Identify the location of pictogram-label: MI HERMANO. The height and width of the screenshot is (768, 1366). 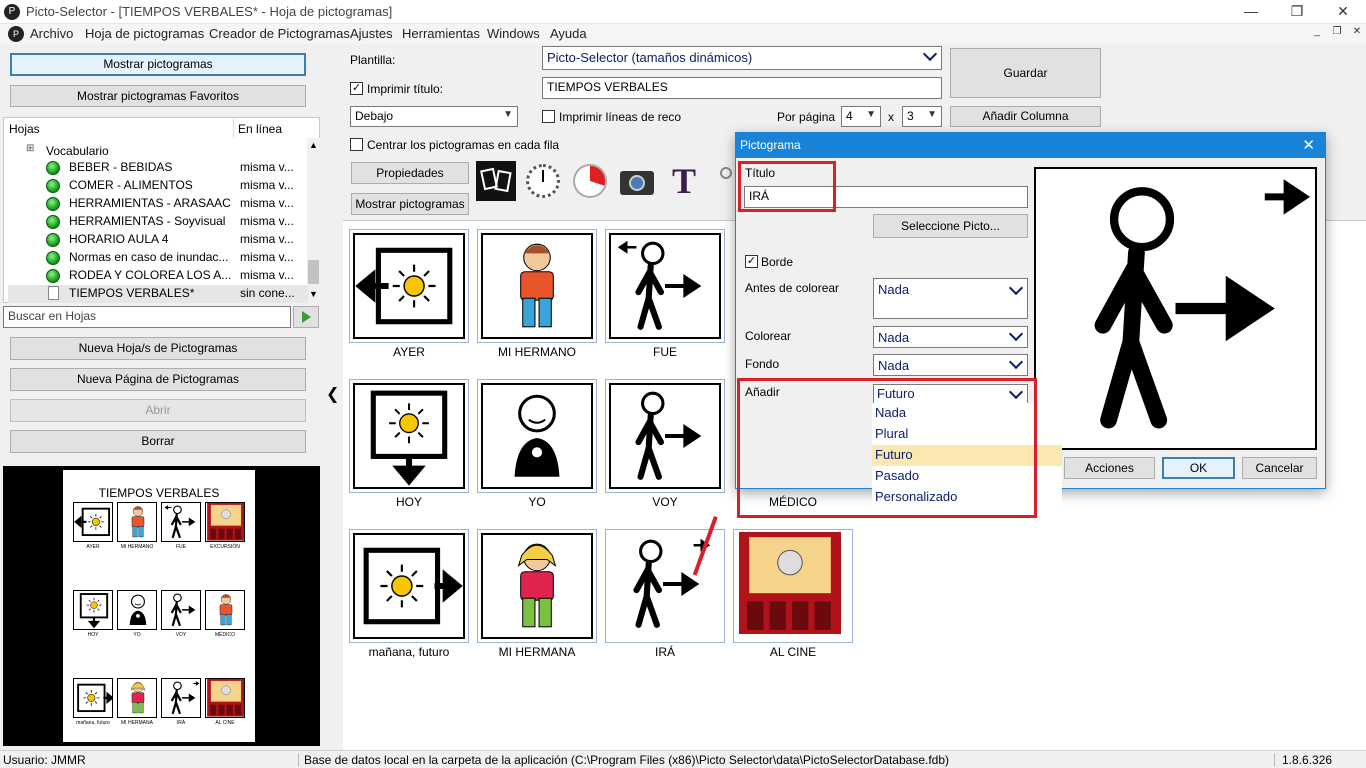
(537, 352).